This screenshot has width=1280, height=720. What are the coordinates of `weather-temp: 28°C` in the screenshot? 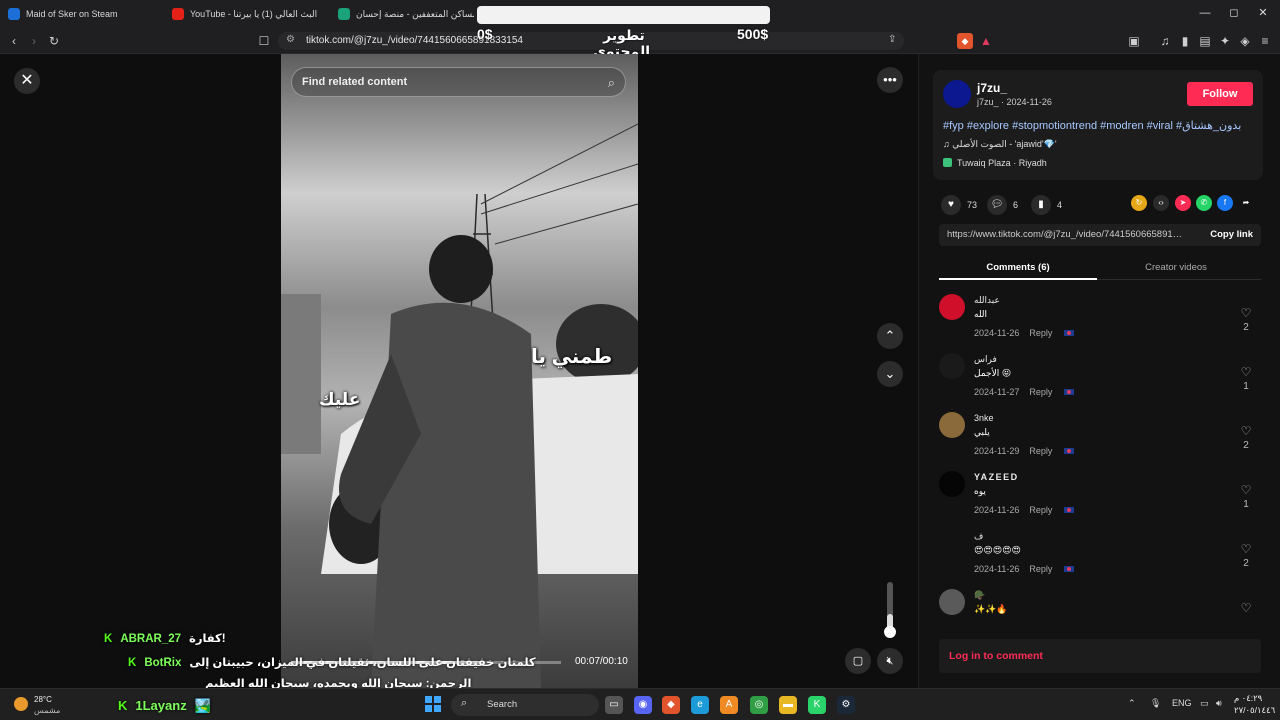 It's located at (43, 699).